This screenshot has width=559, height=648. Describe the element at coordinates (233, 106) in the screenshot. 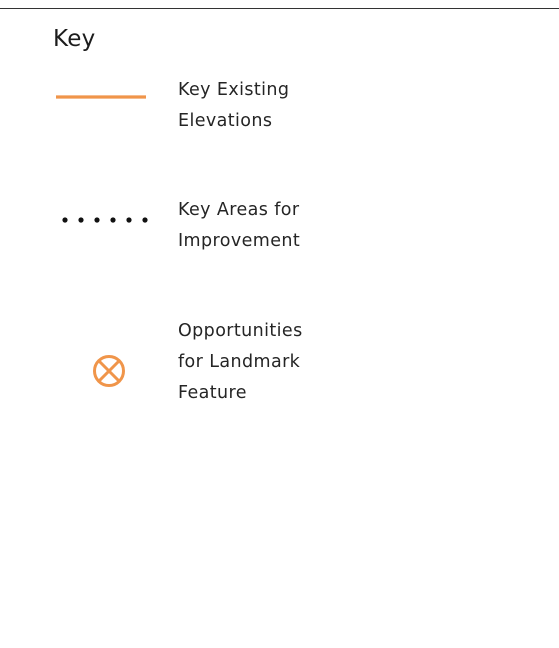

I see `legend-label-existing-elevations: Key Existing Elevations` at that location.